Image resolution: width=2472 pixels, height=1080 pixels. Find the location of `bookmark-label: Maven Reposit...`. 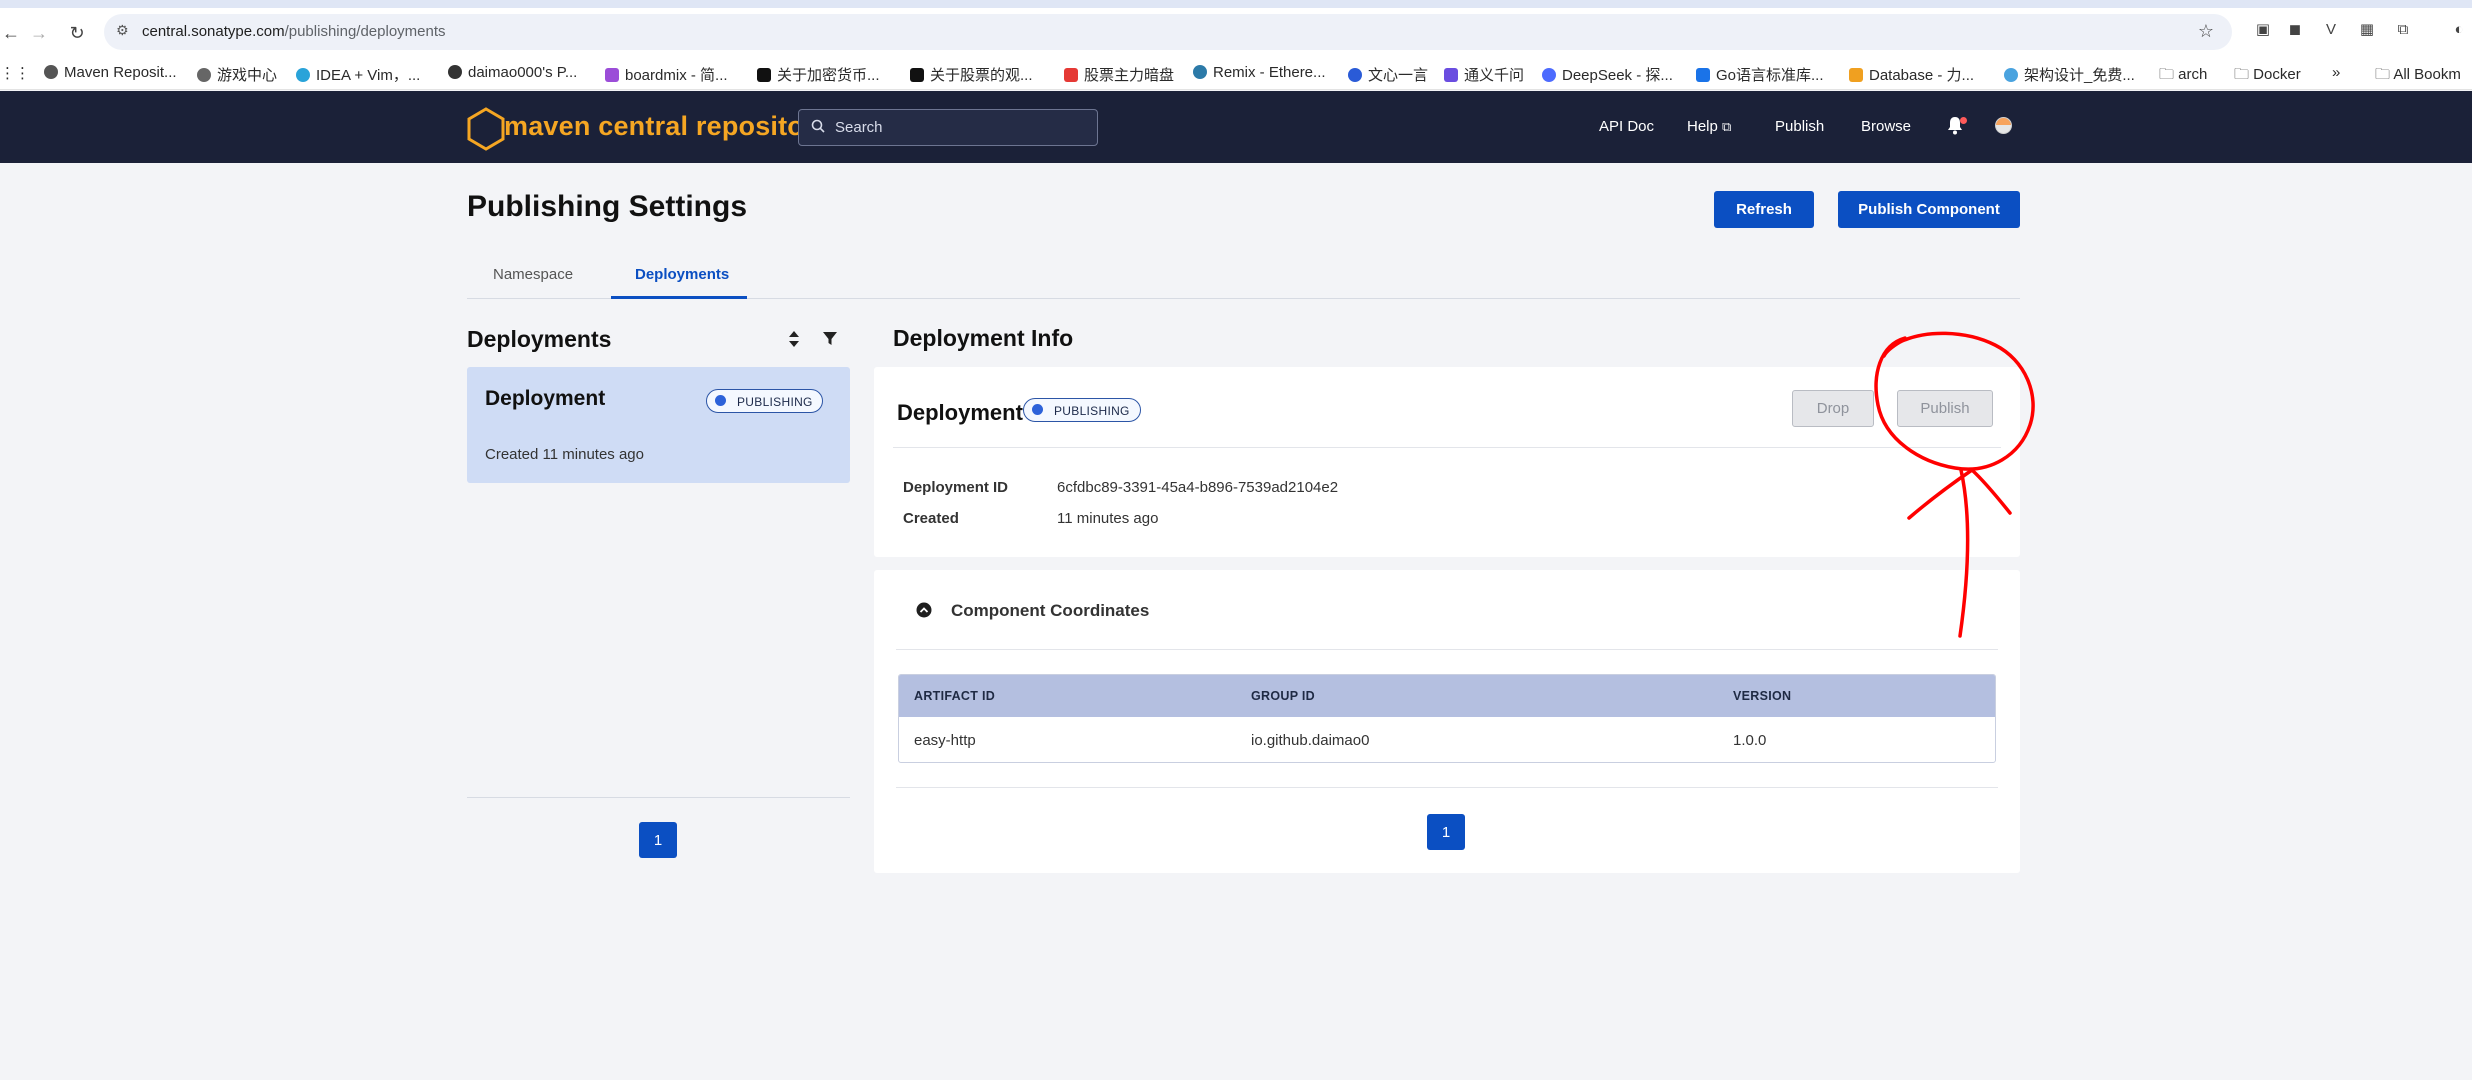

bookmark-label: Maven Reposit... is located at coordinates (120, 72).